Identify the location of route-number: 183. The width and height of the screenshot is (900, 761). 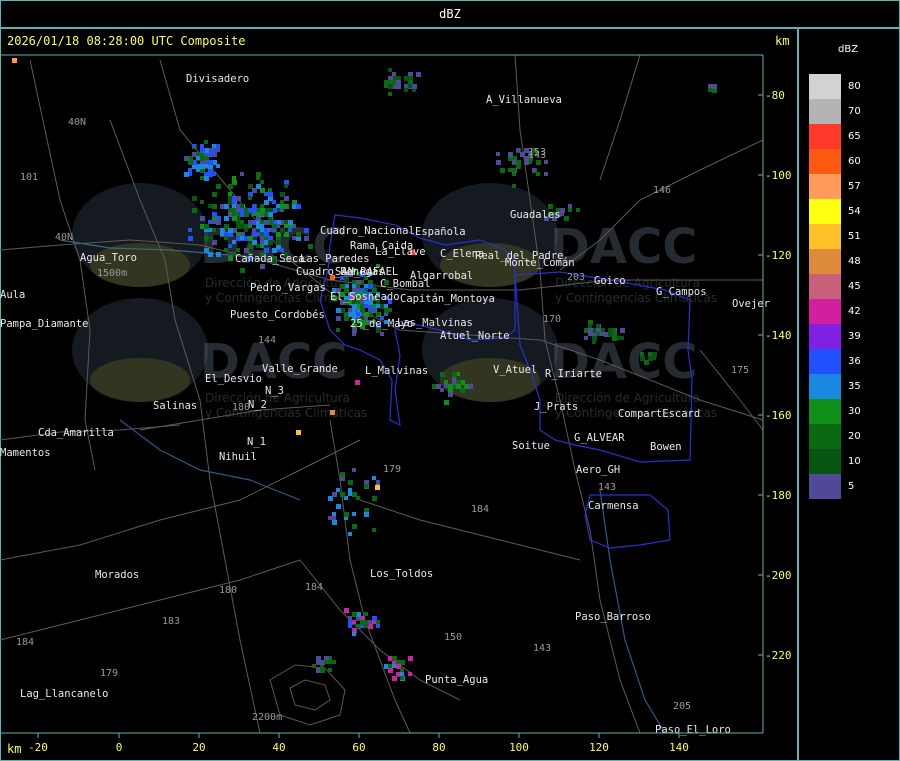
(171, 621).